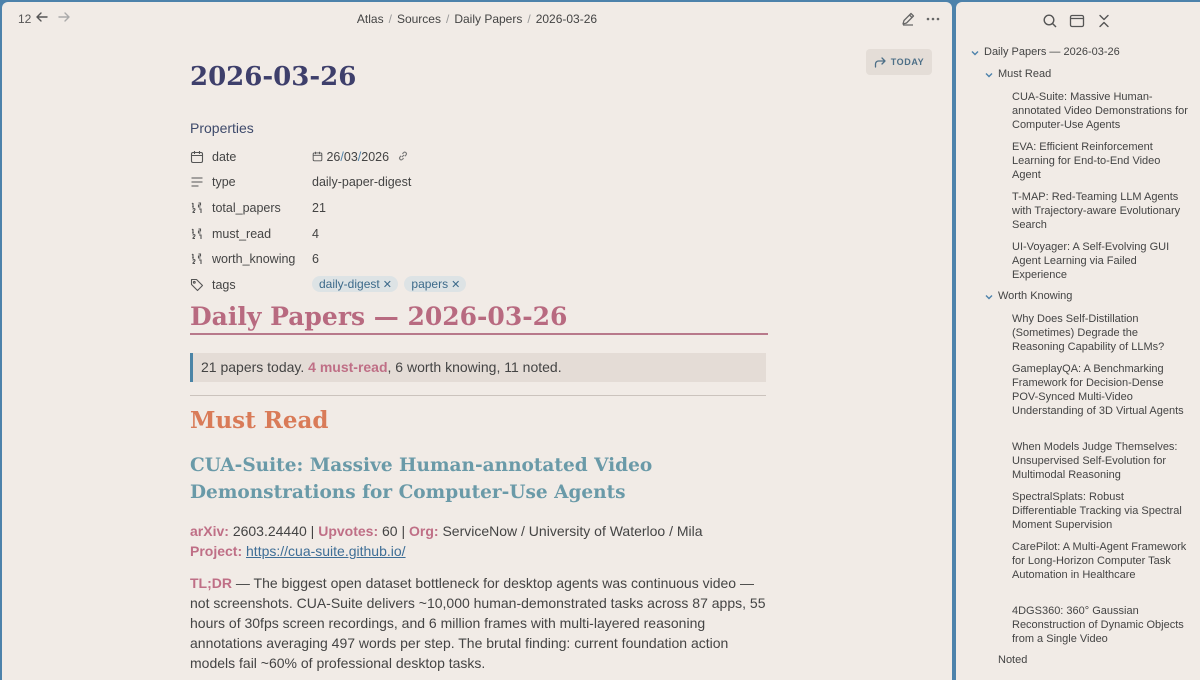 The width and height of the screenshot is (1200, 680). Describe the element at coordinates (479, 318) in the screenshot. I see `heading-daily-papers: Daily Papers — 2026-03-26` at that location.